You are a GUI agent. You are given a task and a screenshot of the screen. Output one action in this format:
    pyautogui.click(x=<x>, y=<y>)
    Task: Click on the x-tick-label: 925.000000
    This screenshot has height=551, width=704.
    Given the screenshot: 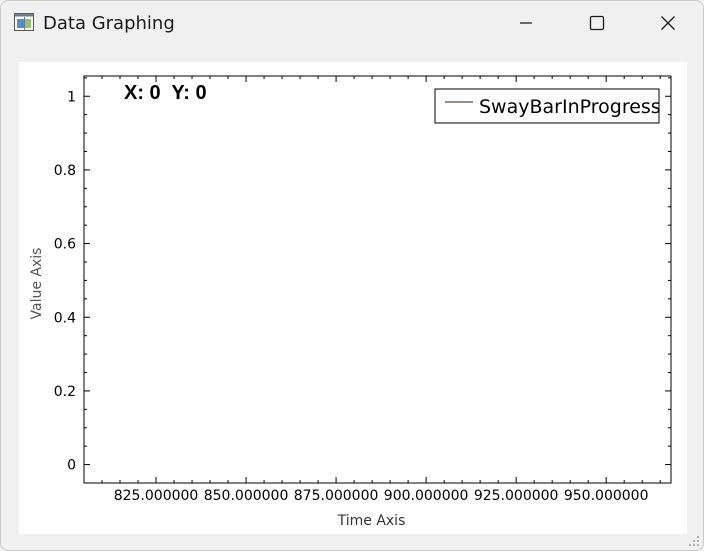 What is the action you would take?
    pyautogui.click(x=516, y=496)
    